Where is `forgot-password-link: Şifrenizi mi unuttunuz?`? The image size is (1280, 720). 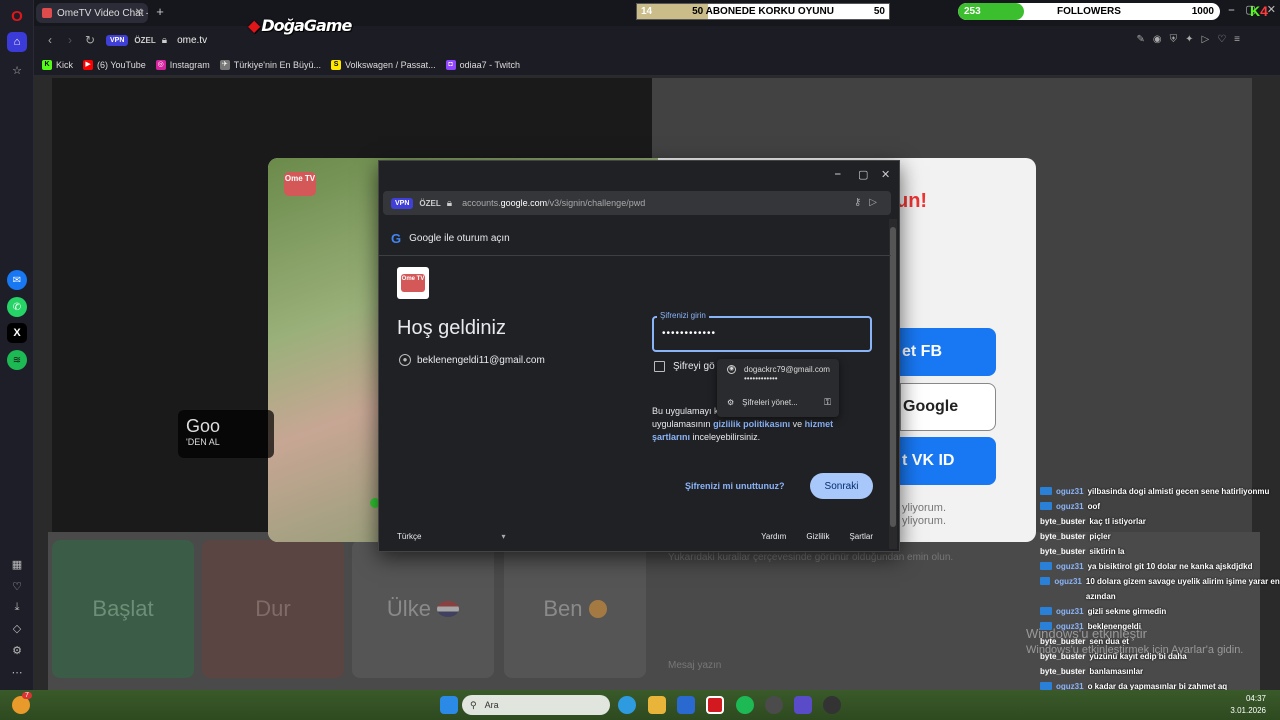 forgot-password-link: Şifrenizi mi unuttunuz? is located at coordinates (735, 486).